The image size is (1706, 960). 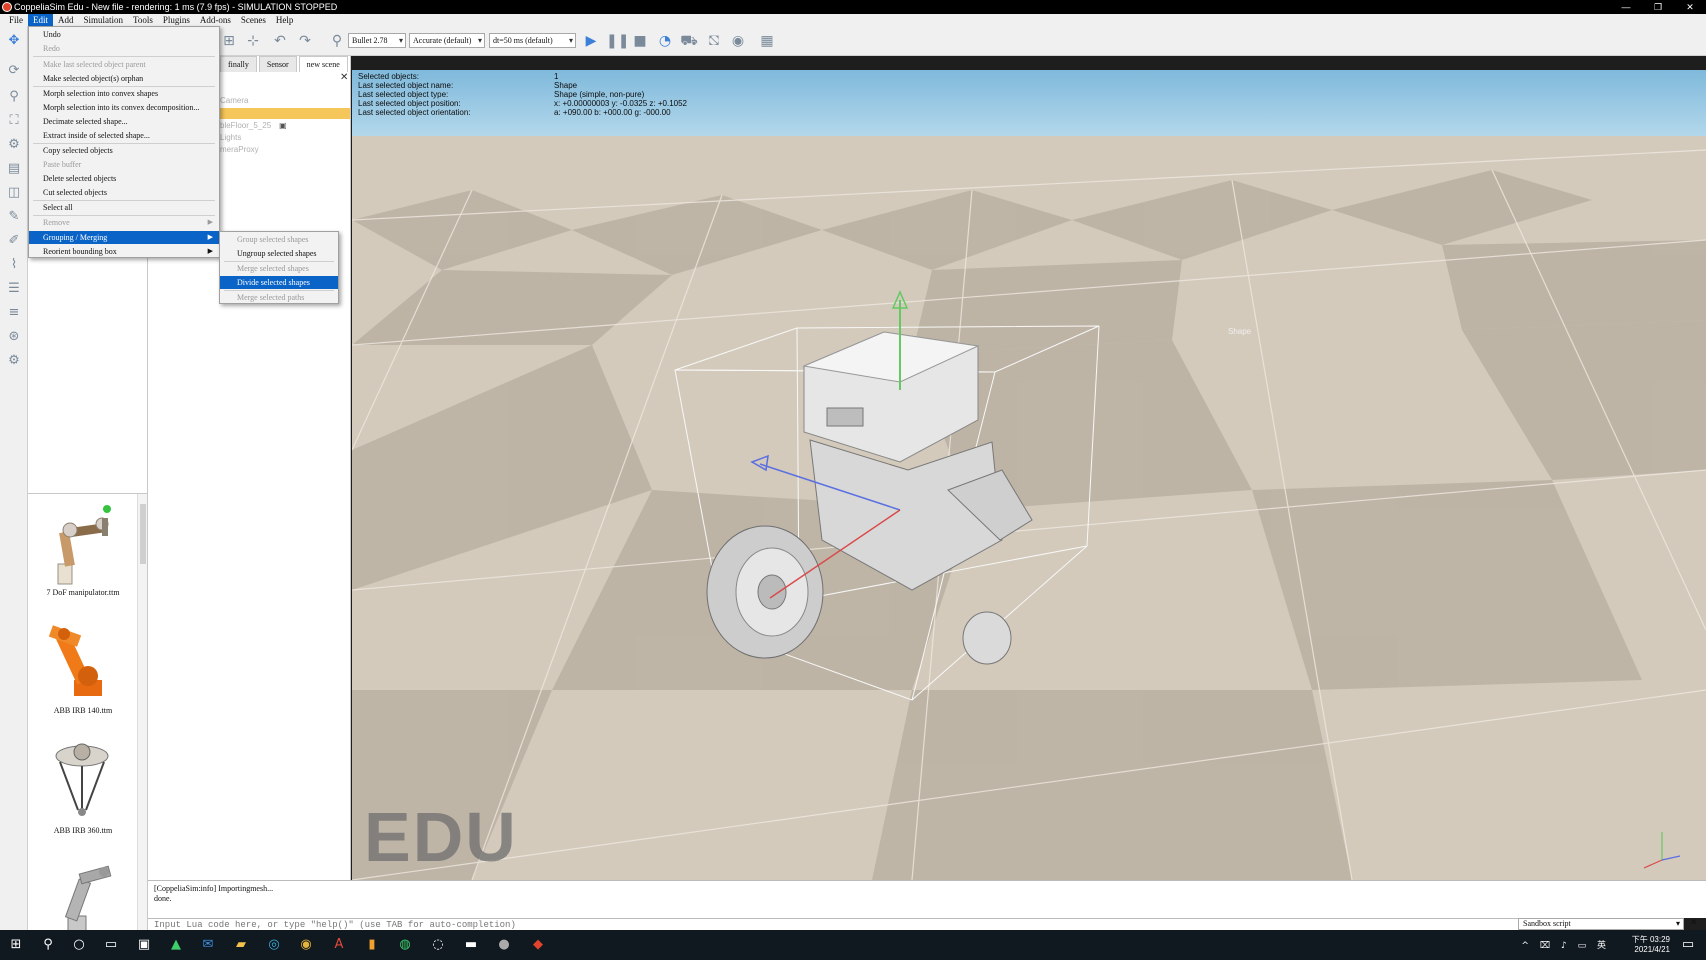 I want to click on shape-edit-icon: ✐, so click(x=14, y=241).